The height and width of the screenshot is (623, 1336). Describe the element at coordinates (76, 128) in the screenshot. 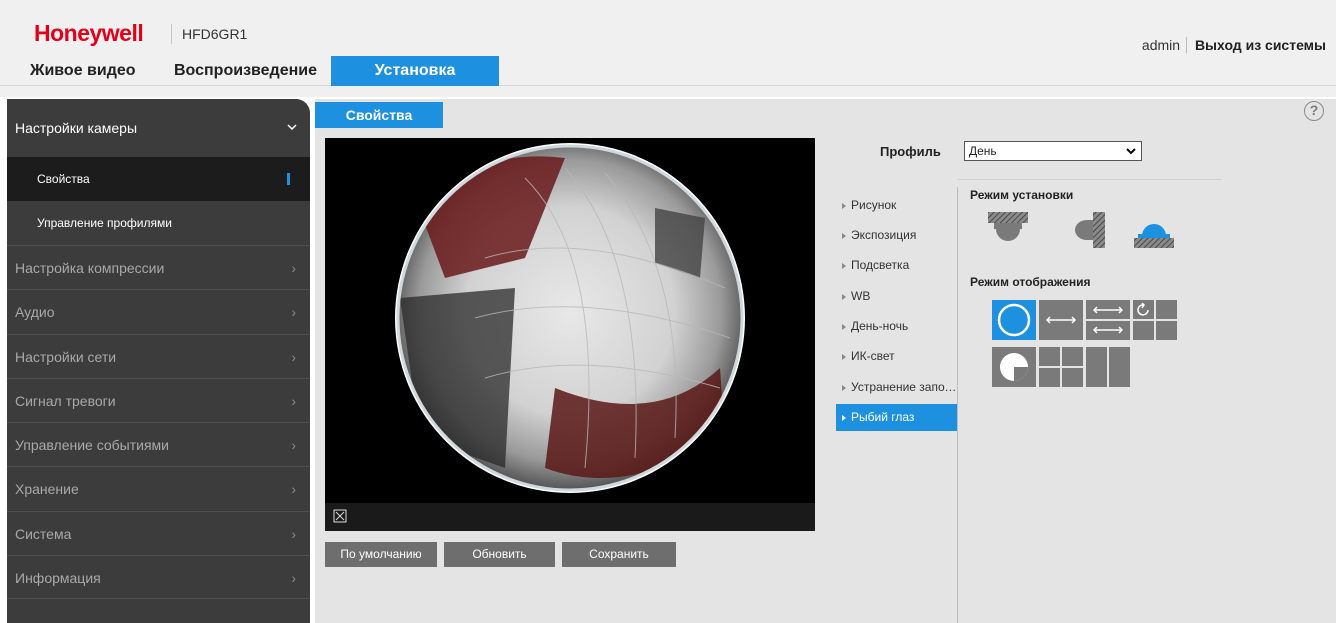

I see `sidebar-group-label: Настройки камеры` at that location.